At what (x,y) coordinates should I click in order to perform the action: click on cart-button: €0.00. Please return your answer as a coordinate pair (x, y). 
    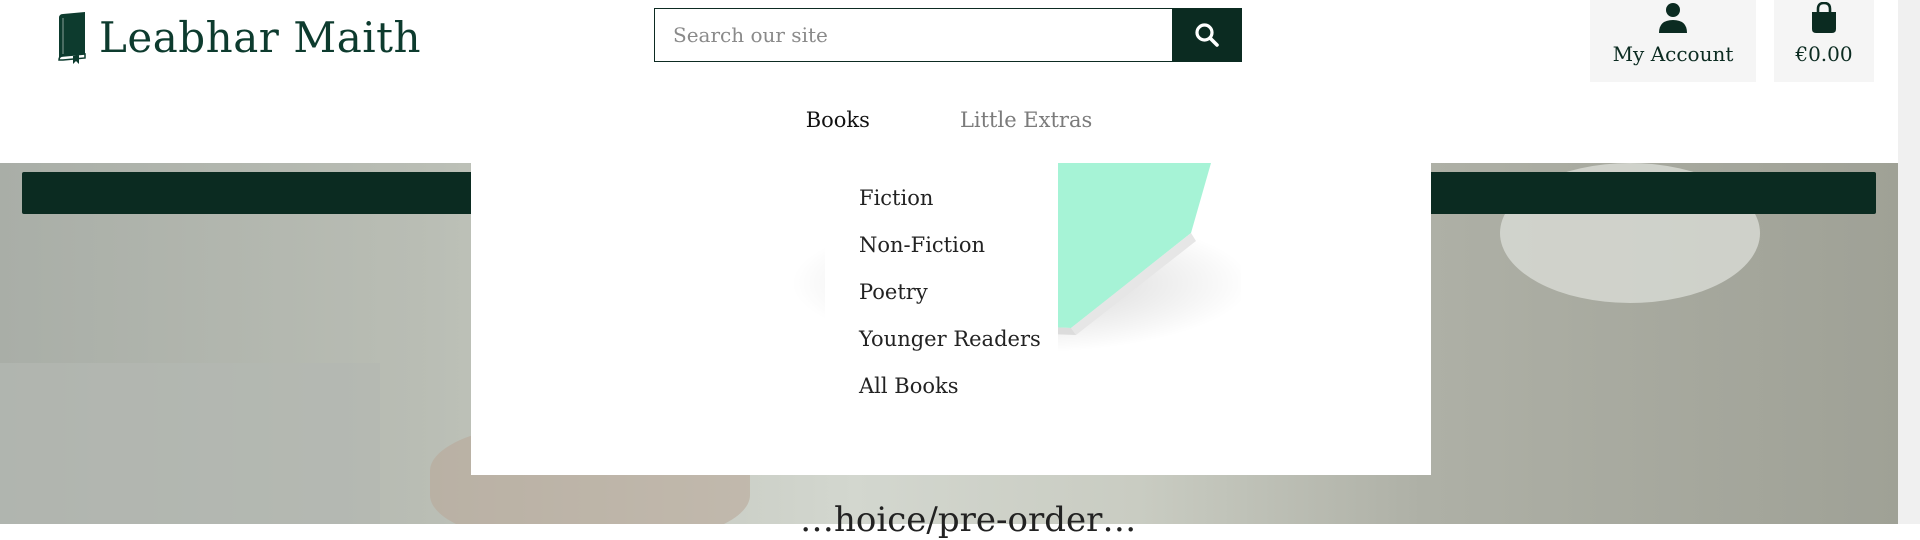
    Looking at the image, I should click on (1824, 41).